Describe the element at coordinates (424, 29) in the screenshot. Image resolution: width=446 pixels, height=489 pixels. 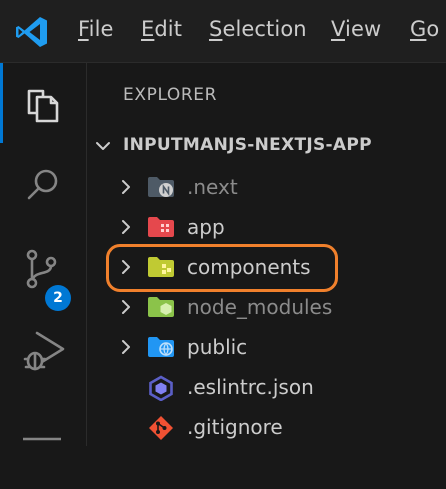
I see `menu-go: Go` at that location.